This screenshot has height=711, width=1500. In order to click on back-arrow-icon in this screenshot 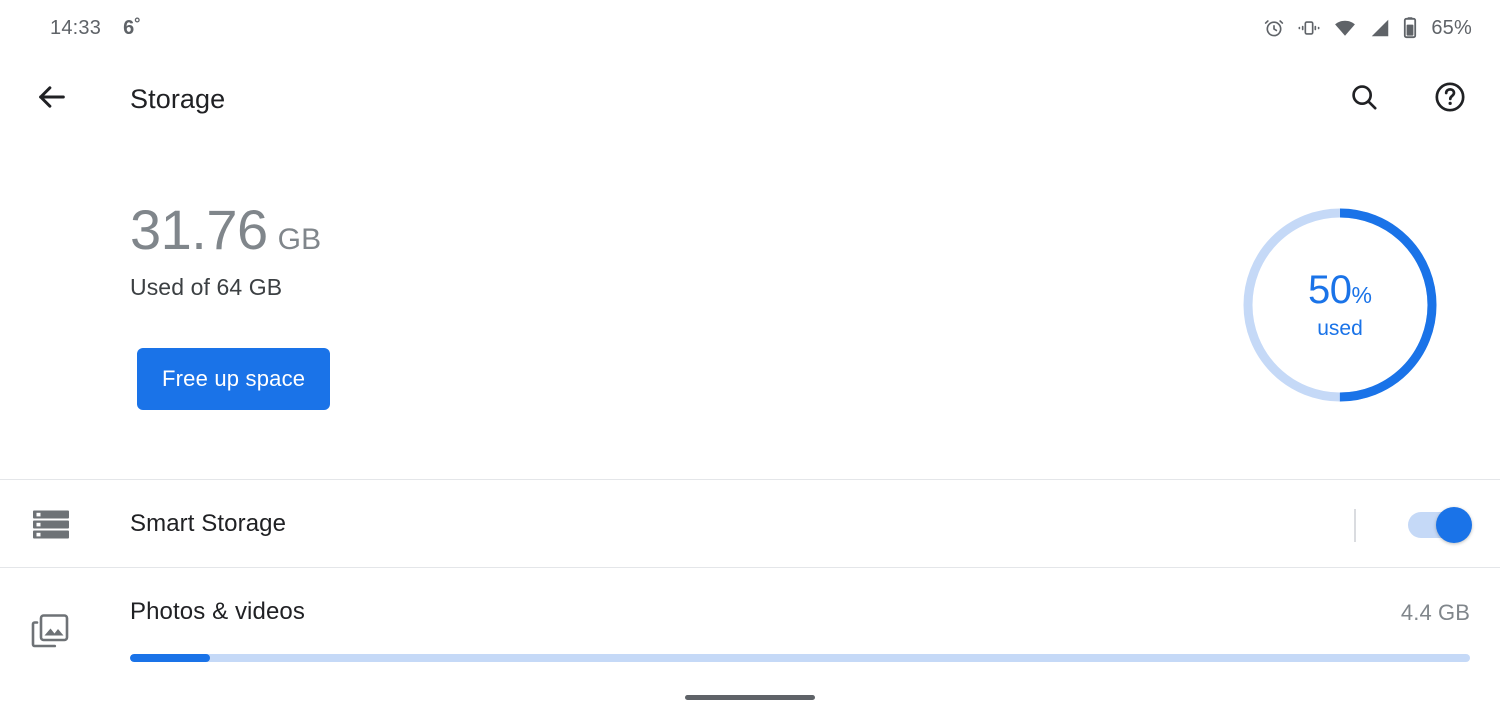, I will do `click(52, 99)`.